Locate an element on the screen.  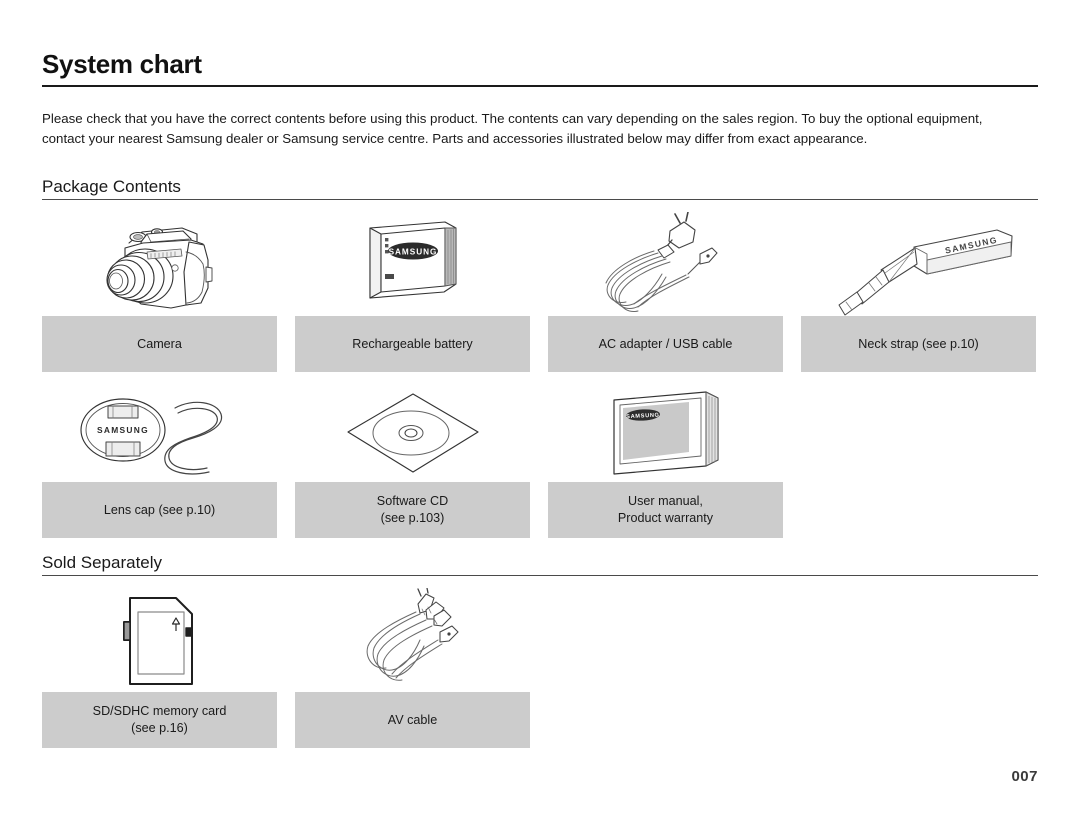
item-label-line1: Neck strap (see p.10) is located at coordinates (918, 343).